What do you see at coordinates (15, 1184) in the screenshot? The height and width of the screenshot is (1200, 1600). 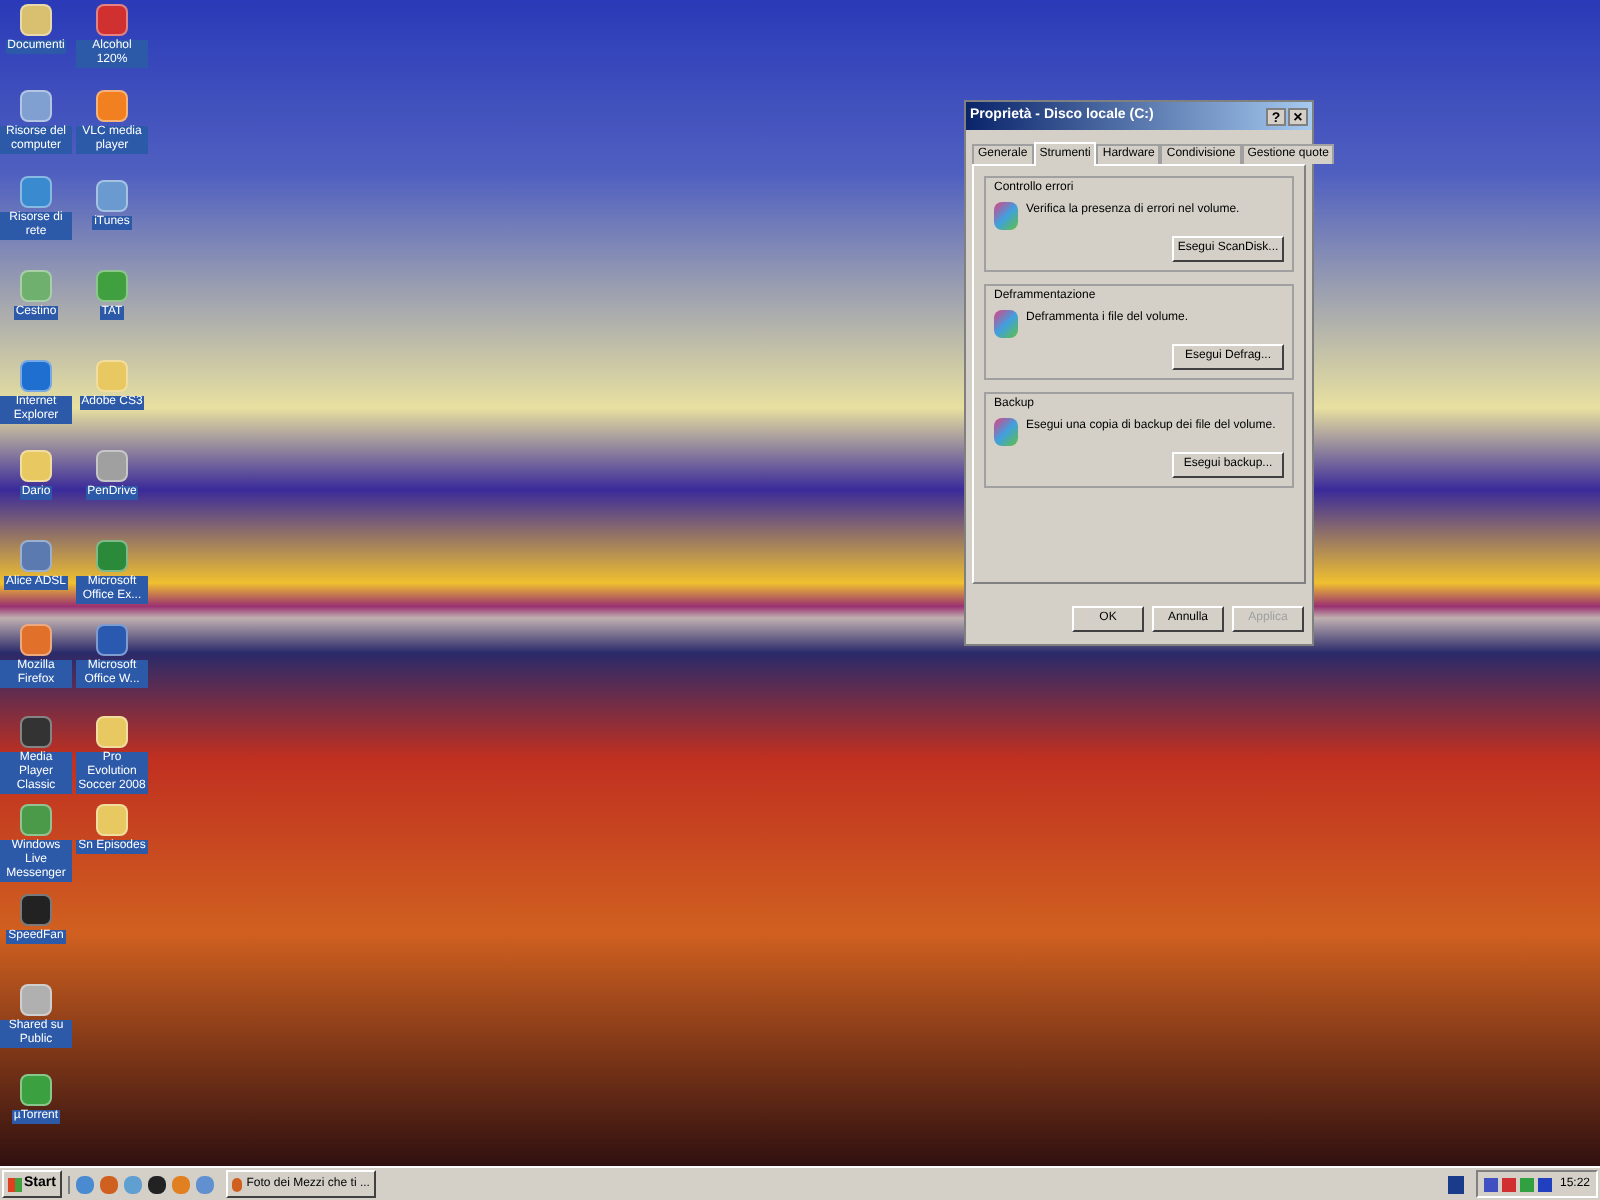 I see `windows-logo-icon` at bounding box center [15, 1184].